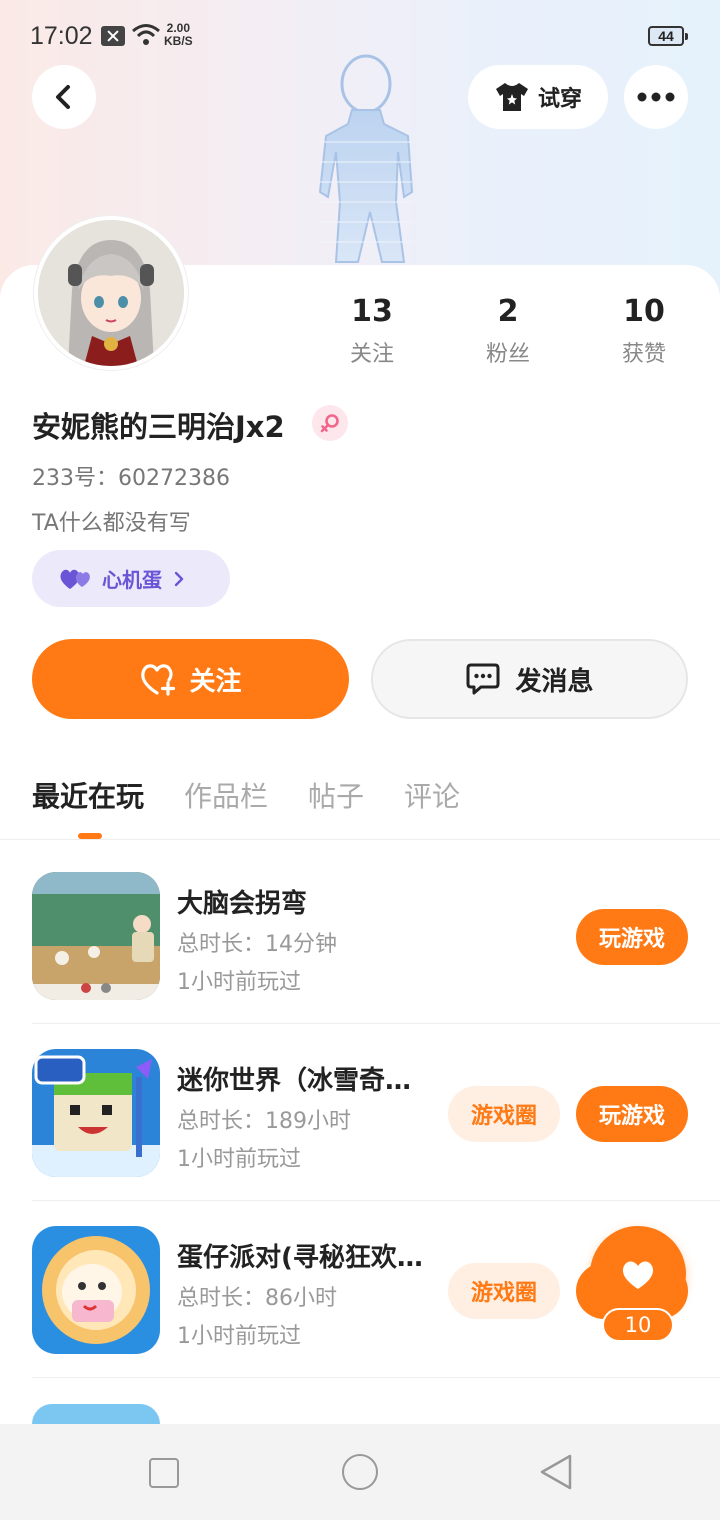 This screenshot has width=720, height=1520. I want to click on send-message-label: 发消息, so click(554, 681).